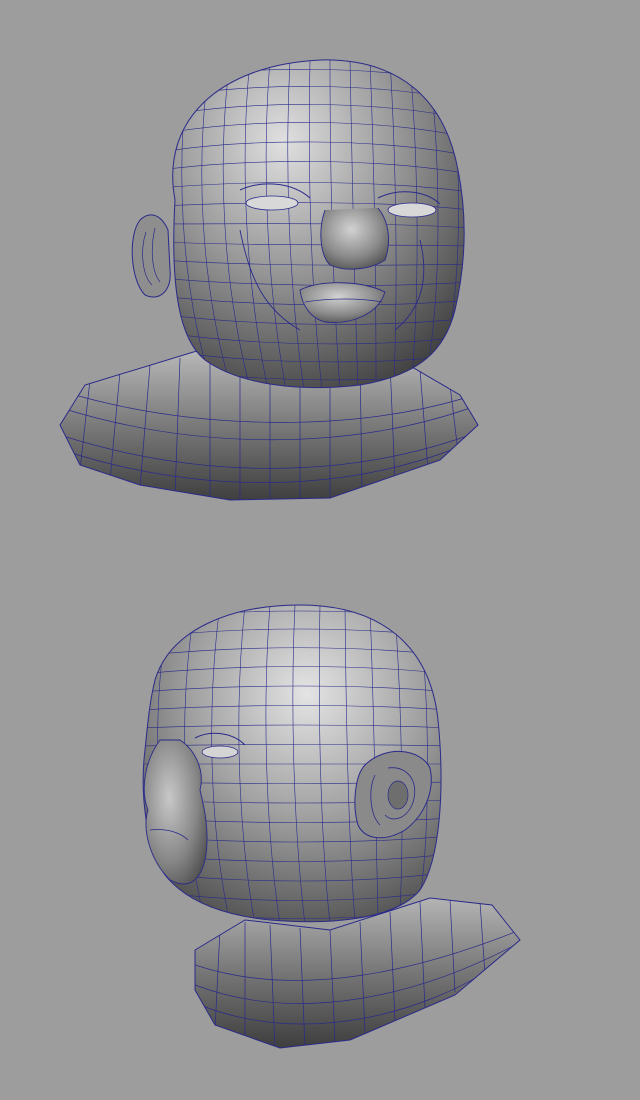 The width and height of the screenshot is (640, 1100). I want to click on head-mesh-side, so click(292, 763).